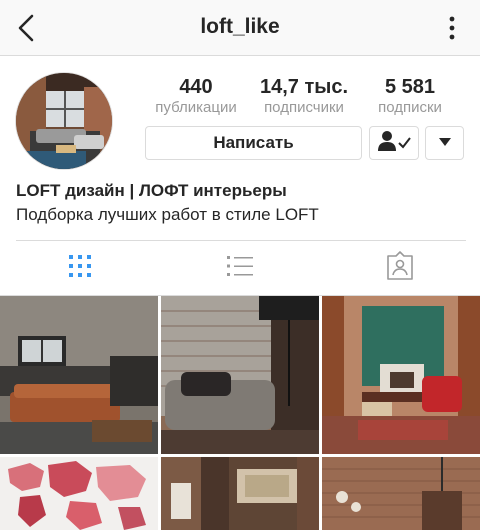 Image resolution: width=480 pixels, height=530 pixels. What do you see at coordinates (64, 121) in the screenshot?
I see `profile-avatar` at bounding box center [64, 121].